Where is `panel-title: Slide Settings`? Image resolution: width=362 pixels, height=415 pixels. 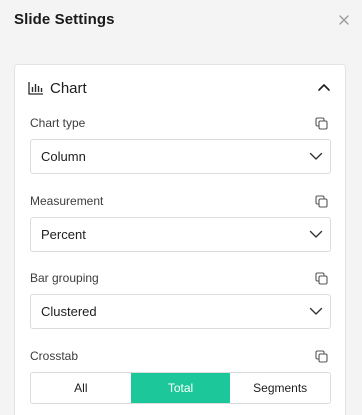 panel-title: Slide Settings is located at coordinates (64, 19).